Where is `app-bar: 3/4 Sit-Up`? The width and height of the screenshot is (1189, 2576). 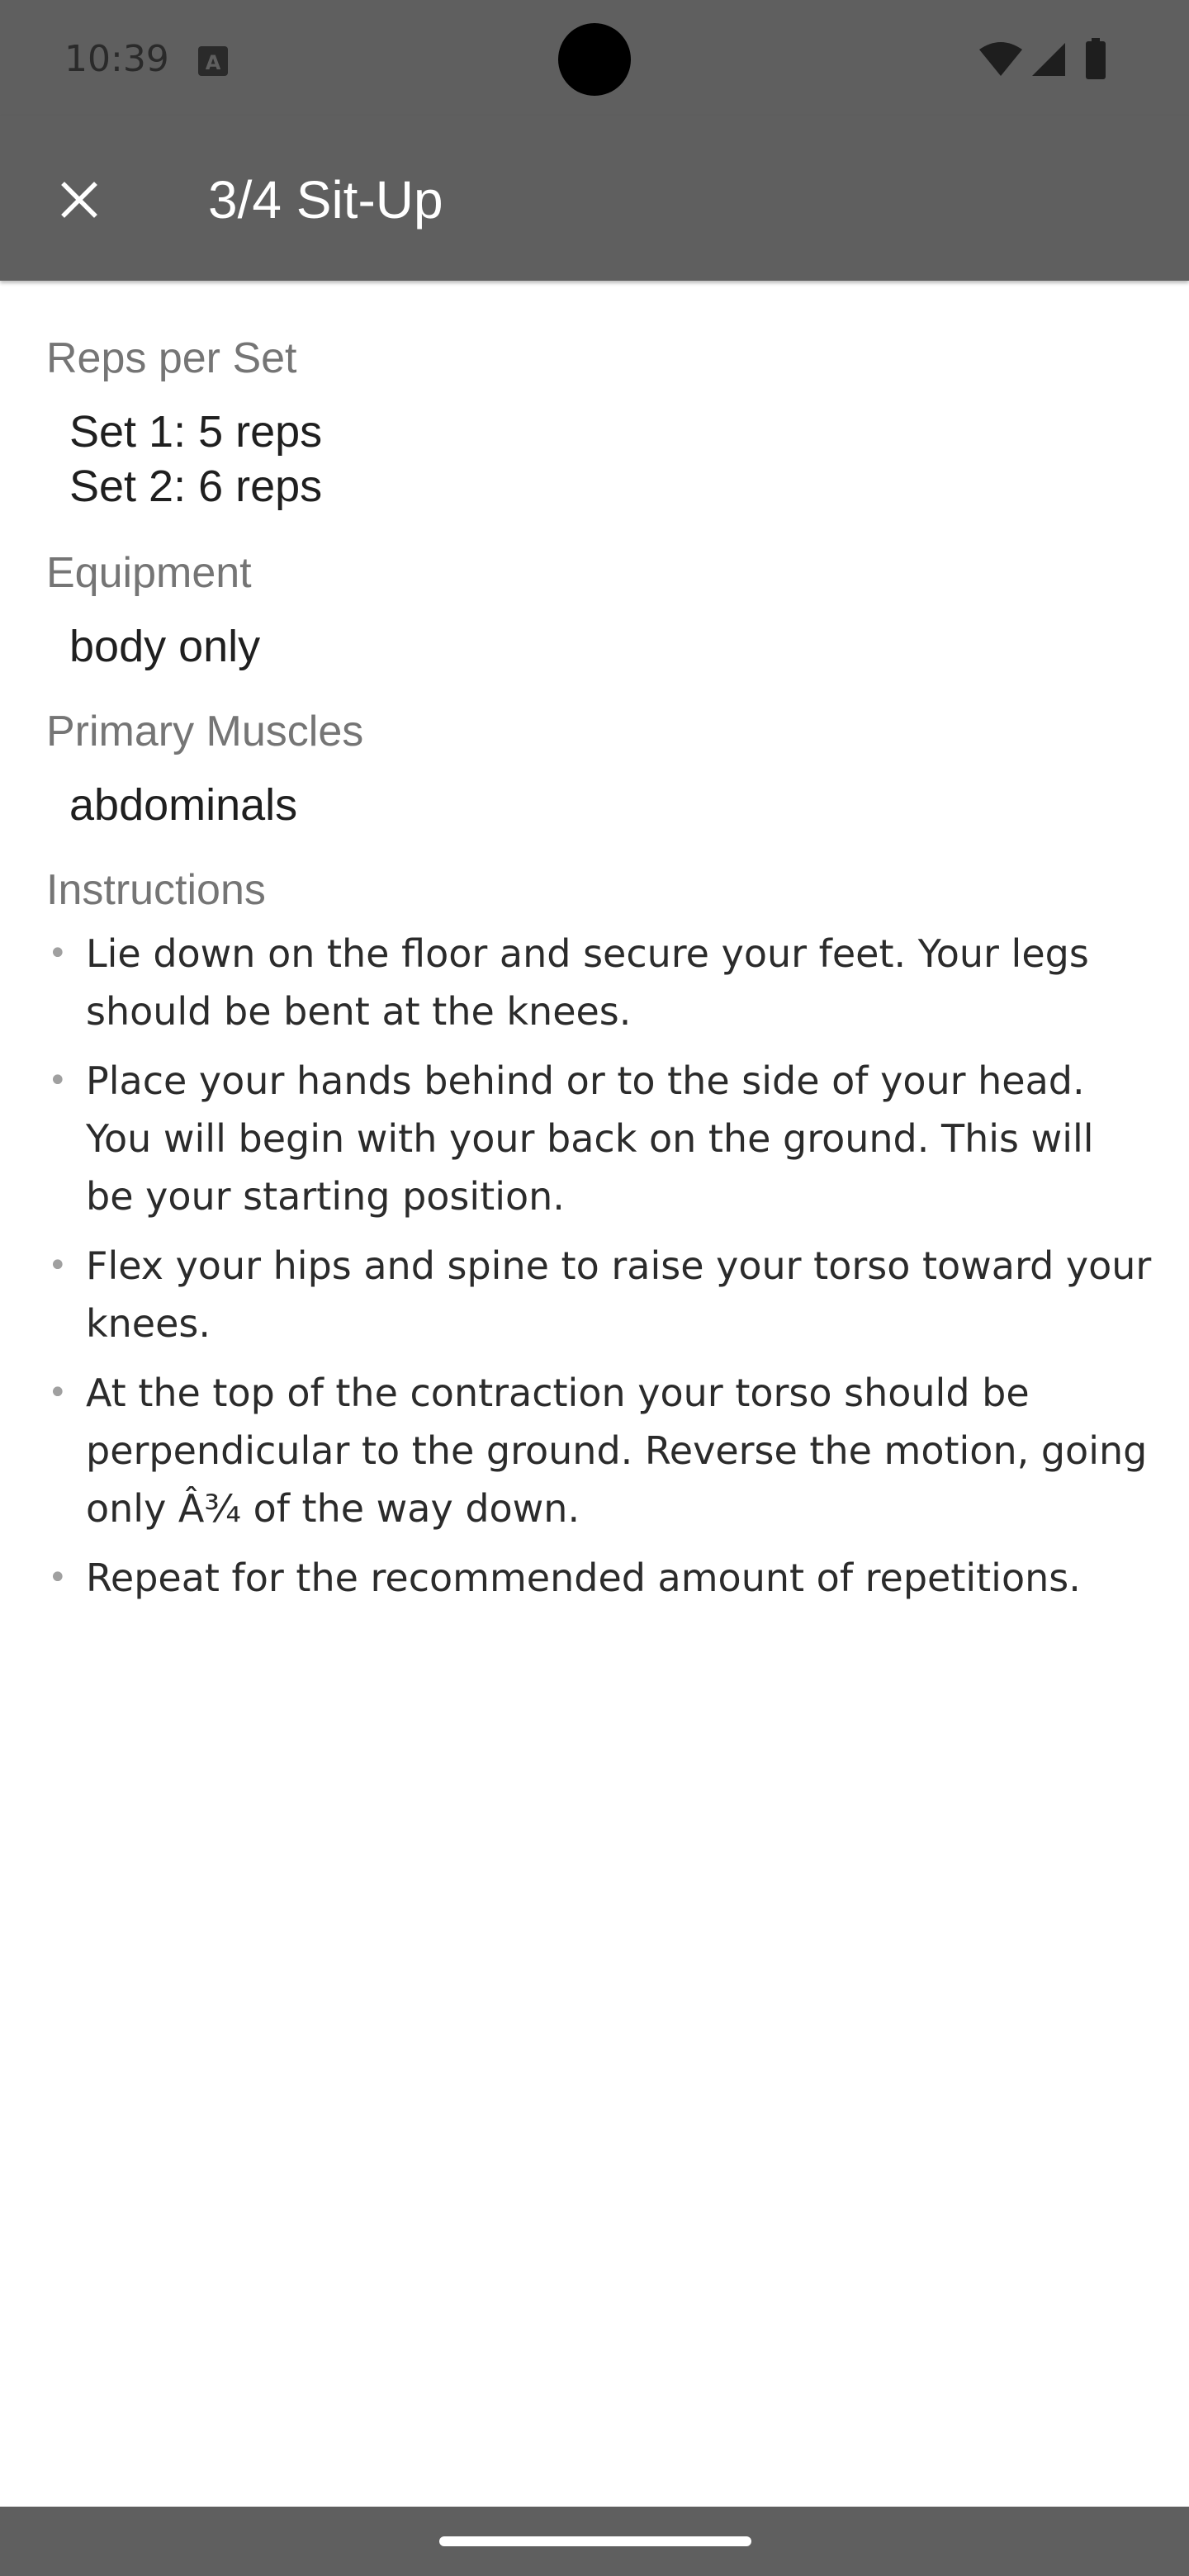
app-bar: 3/4 Sit-Up is located at coordinates (594, 198).